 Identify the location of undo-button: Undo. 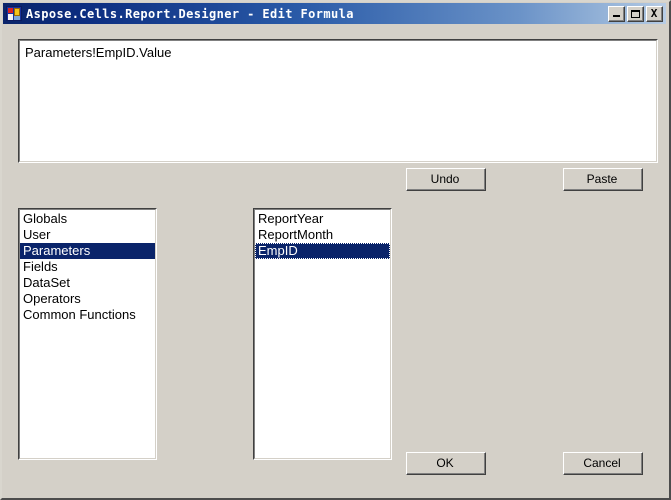
(446, 179).